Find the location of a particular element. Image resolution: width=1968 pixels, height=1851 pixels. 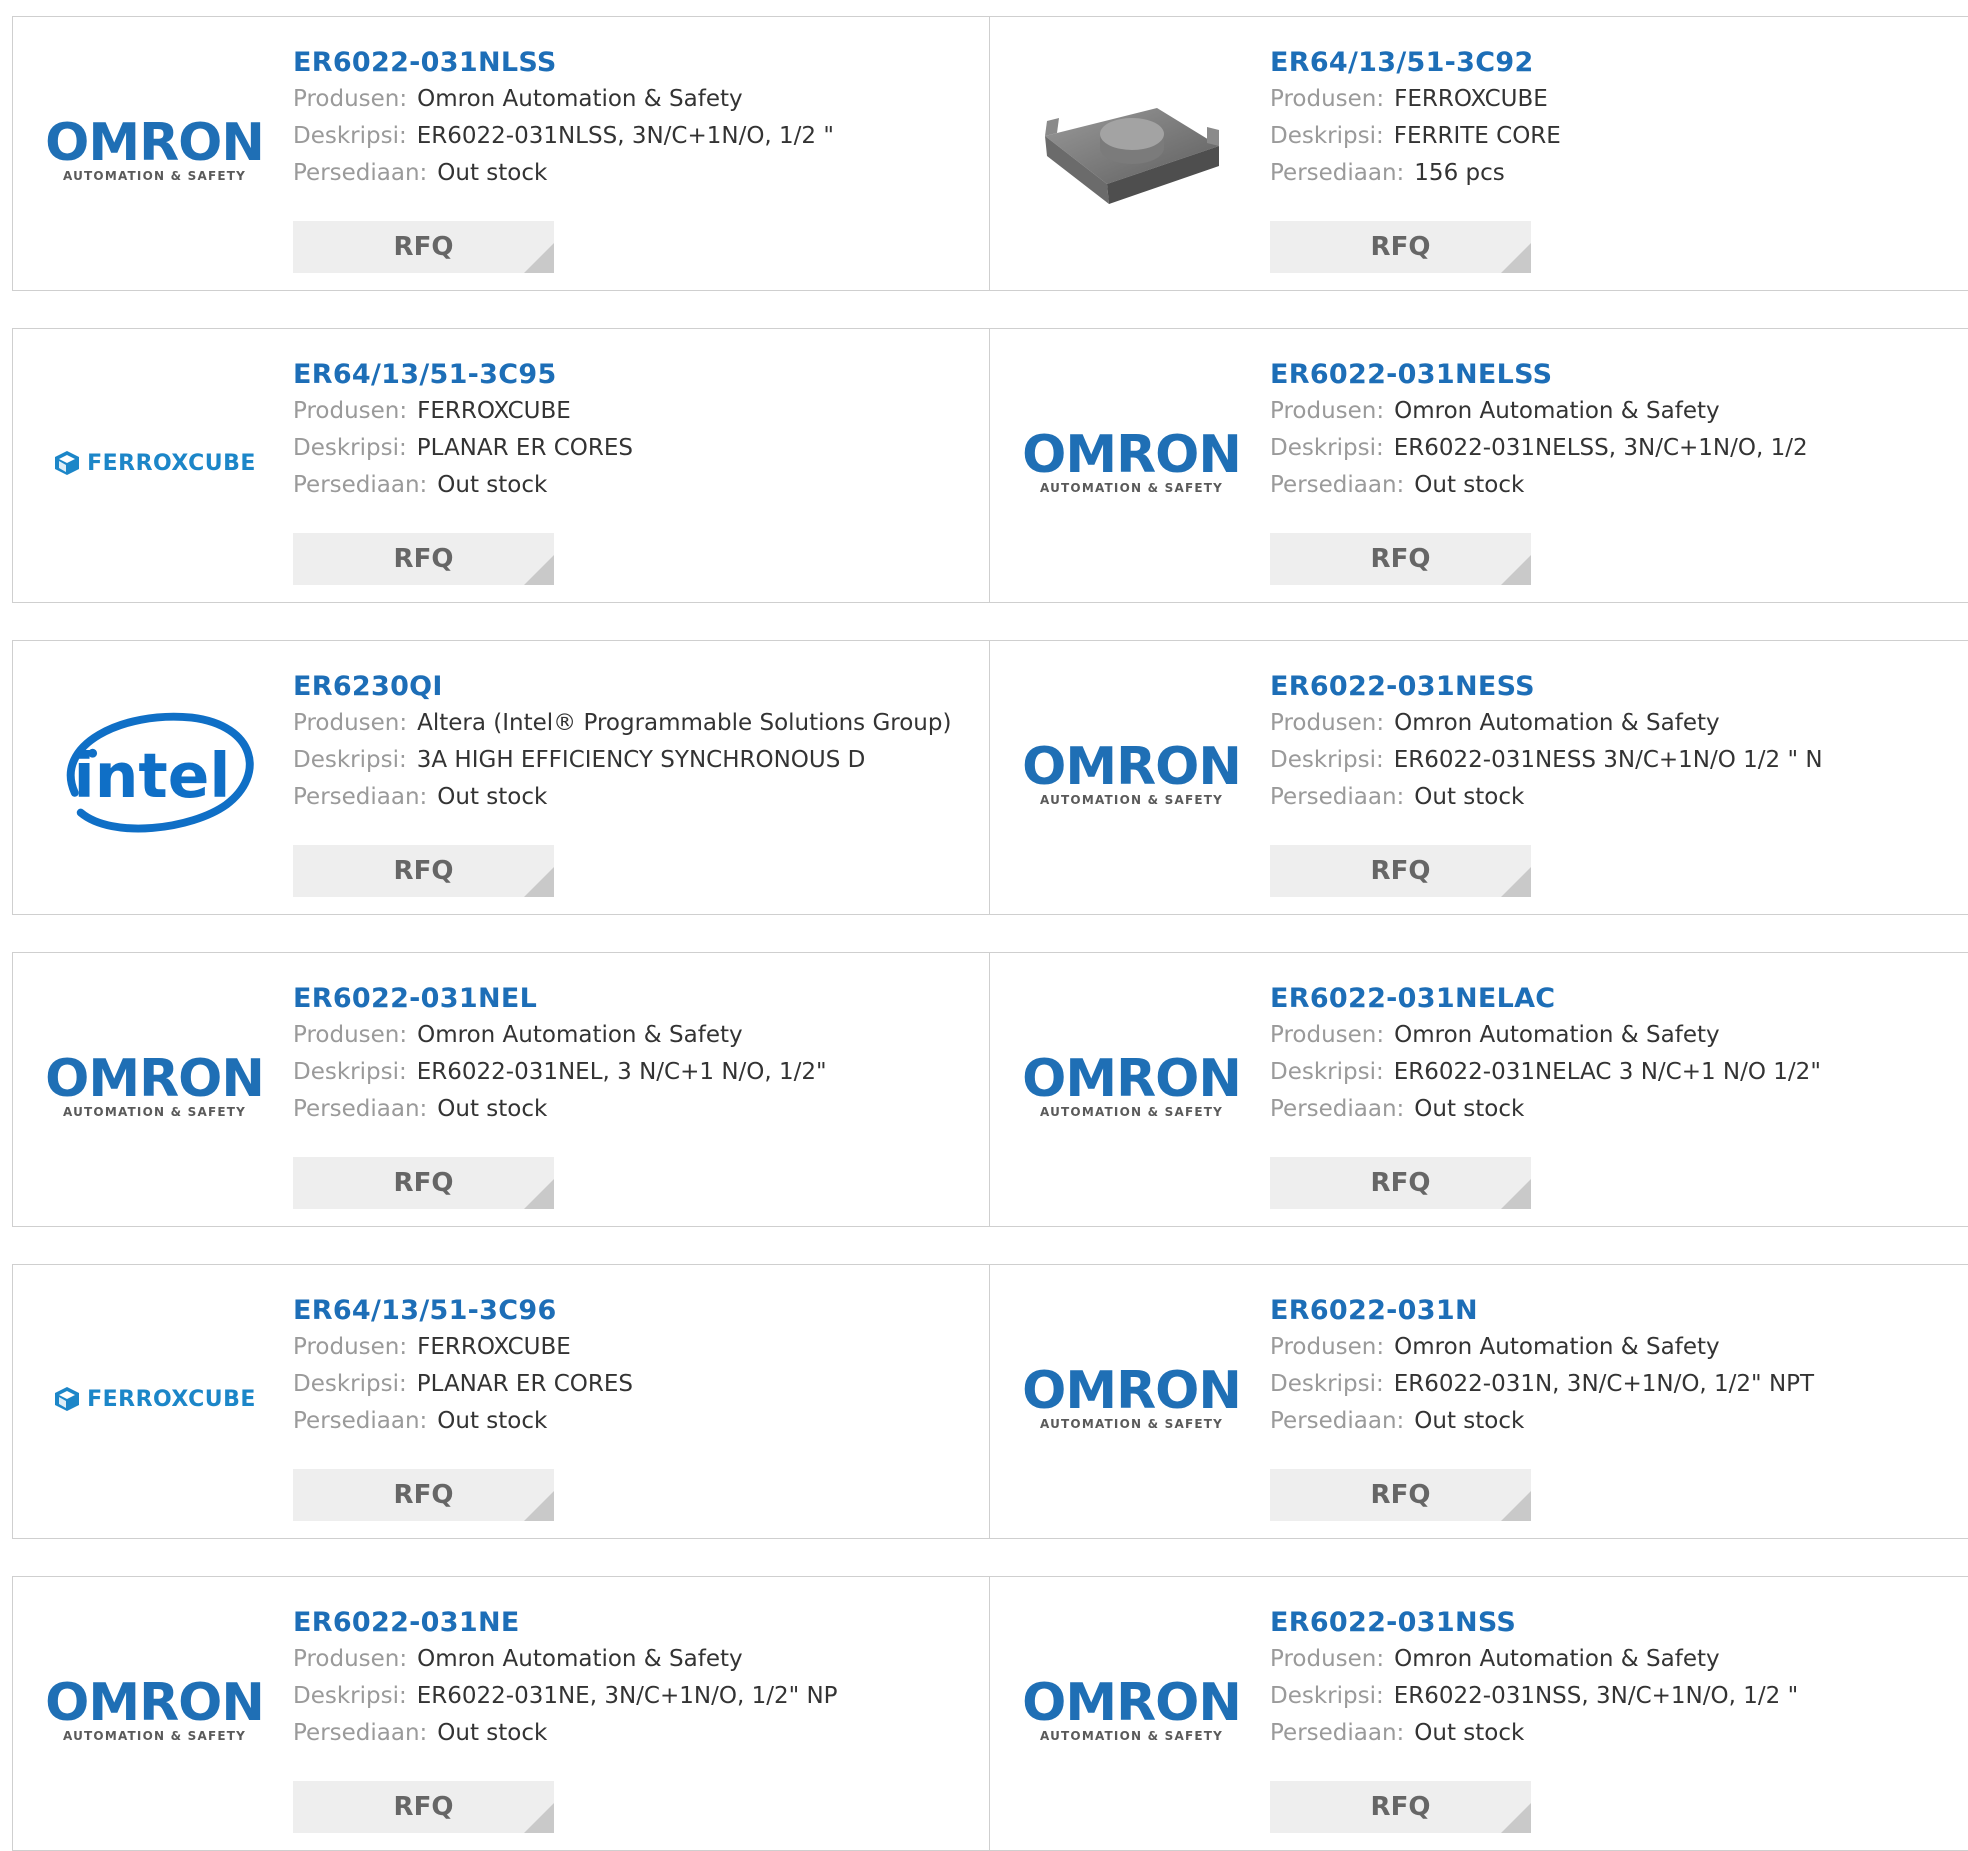

brand-logo: FERROXCUBE is located at coordinates (154, 1399).